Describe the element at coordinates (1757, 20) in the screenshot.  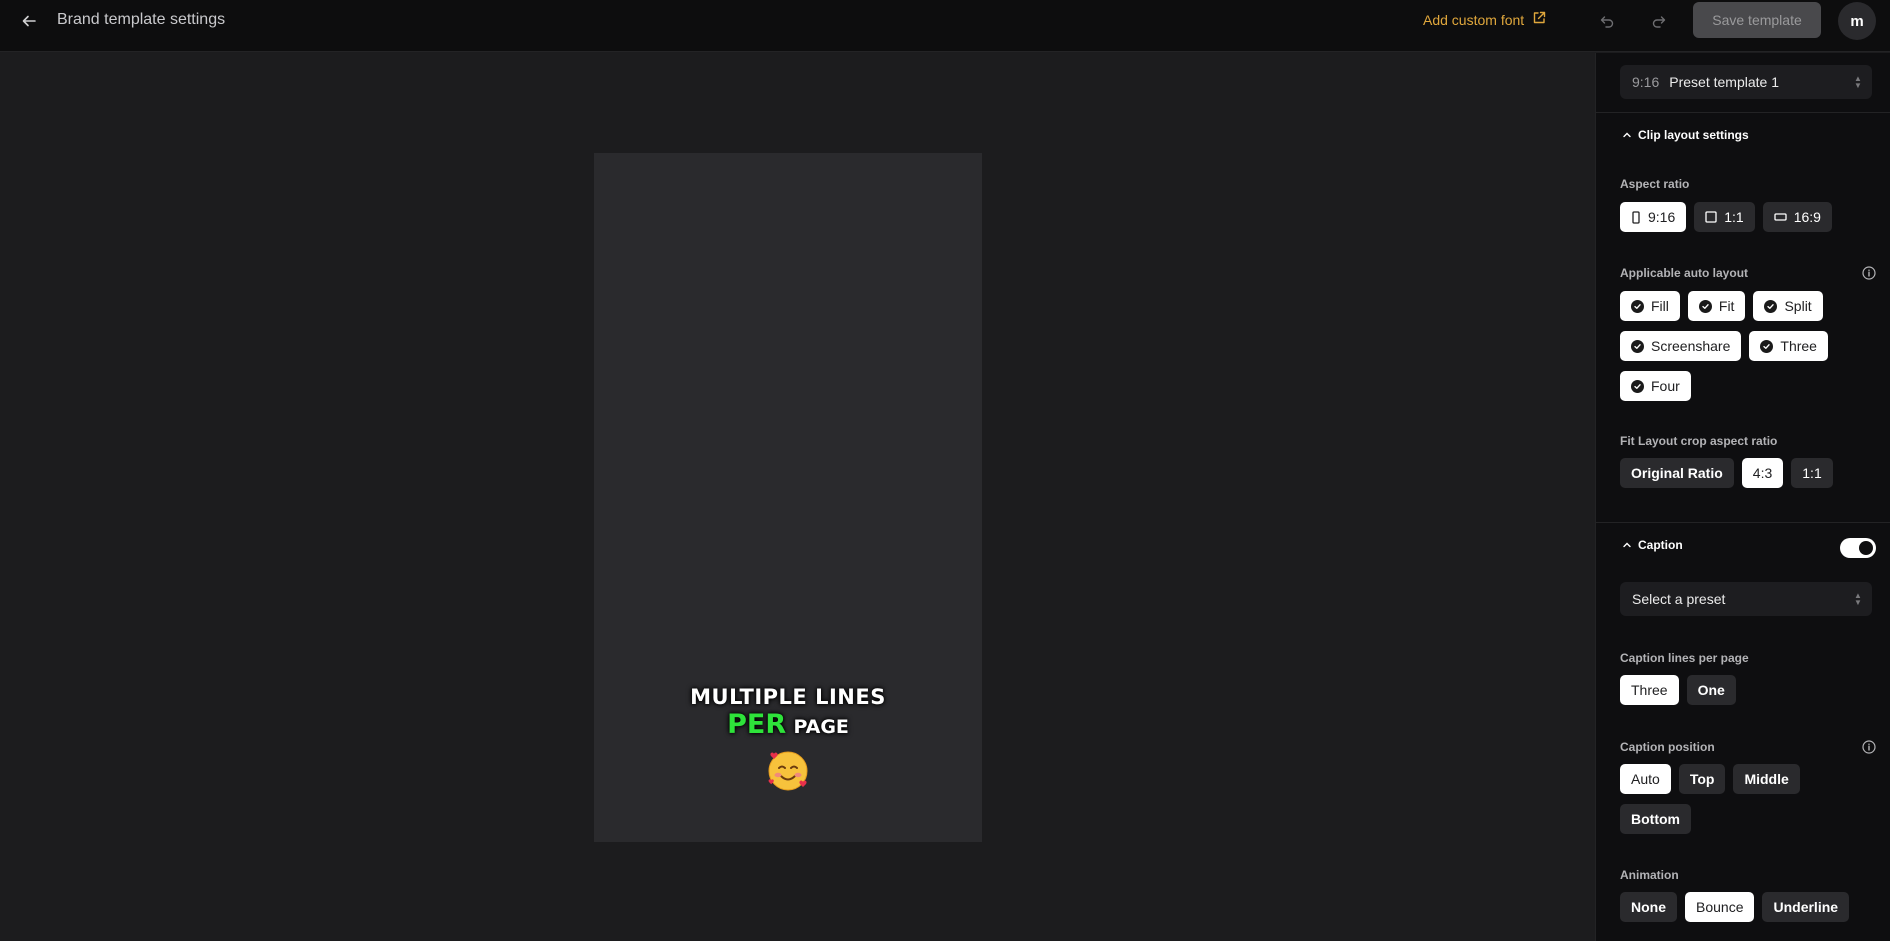
I see `save-template-button: Save template` at that location.